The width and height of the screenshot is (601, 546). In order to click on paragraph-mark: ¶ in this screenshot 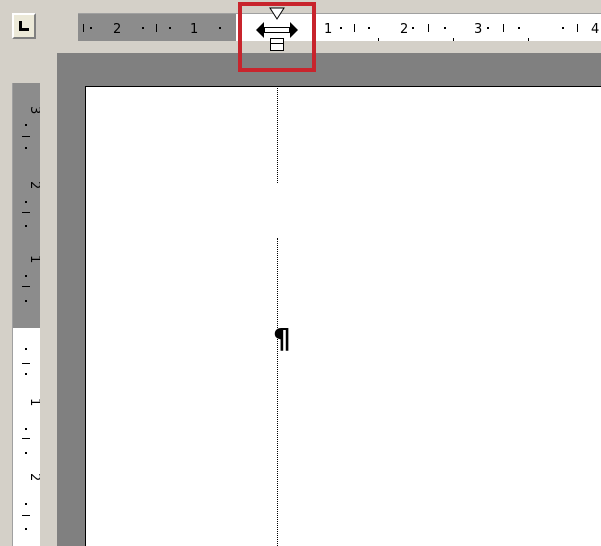, I will do `click(282, 338)`.